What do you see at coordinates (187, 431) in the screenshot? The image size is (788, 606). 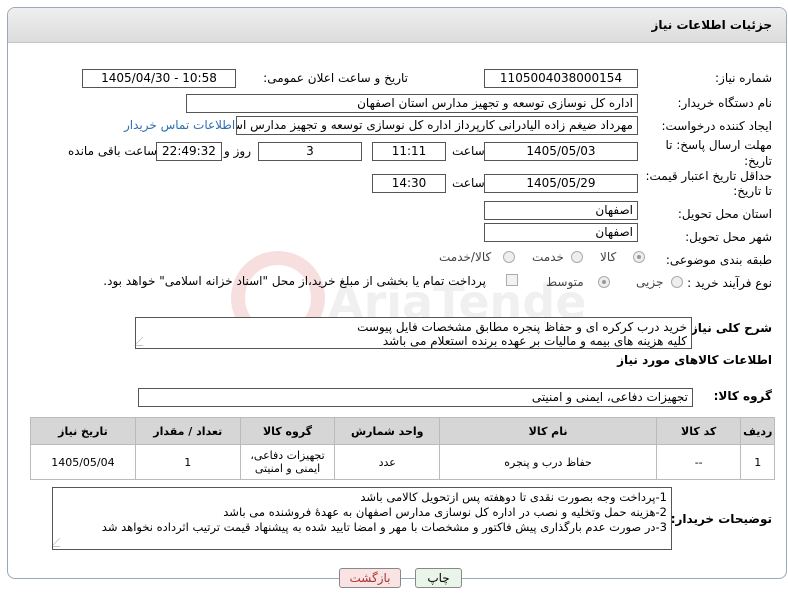 I see `col-qty: تعداد / مقدار` at bounding box center [187, 431].